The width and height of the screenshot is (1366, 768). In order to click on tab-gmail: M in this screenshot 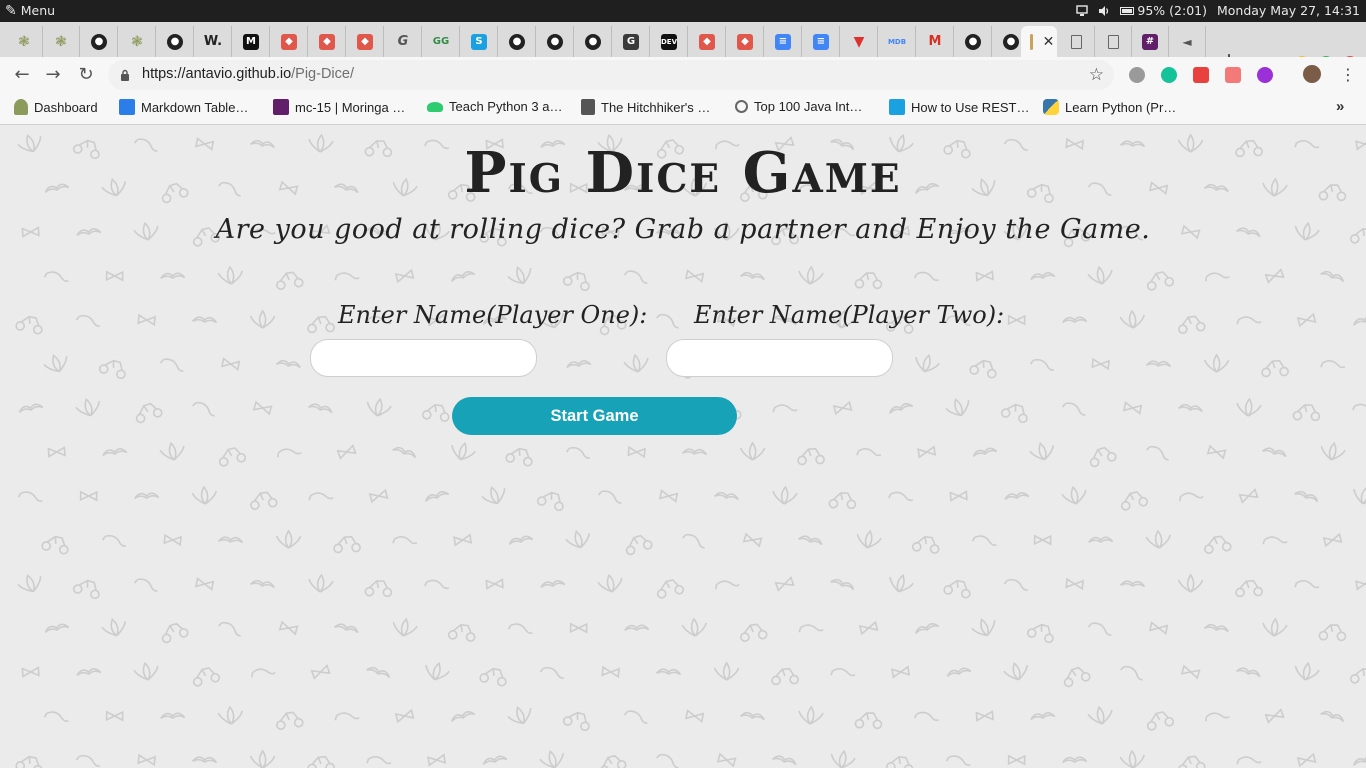, I will do `click(935, 41)`.